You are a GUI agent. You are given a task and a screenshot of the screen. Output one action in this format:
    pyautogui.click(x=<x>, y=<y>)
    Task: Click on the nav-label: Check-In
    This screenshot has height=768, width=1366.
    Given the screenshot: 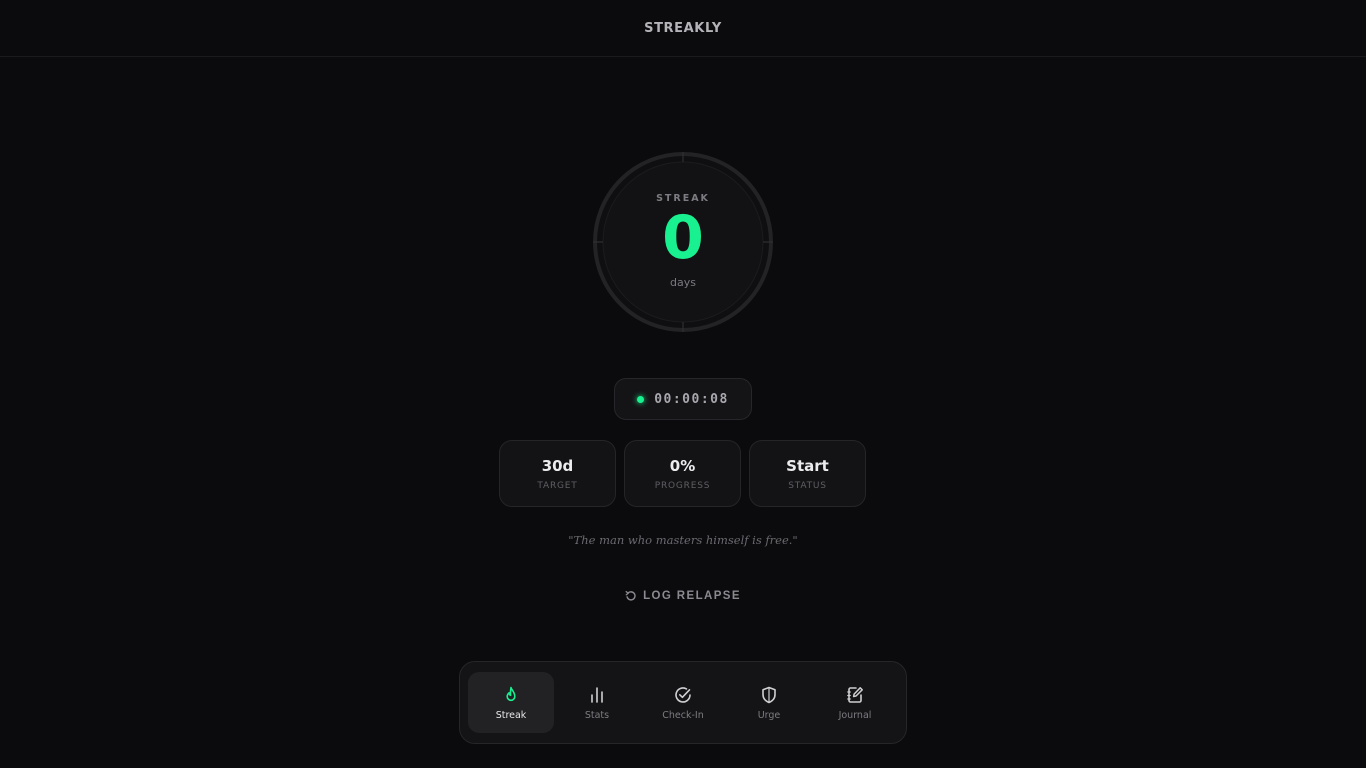 What is the action you would take?
    pyautogui.click(x=683, y=715)
    